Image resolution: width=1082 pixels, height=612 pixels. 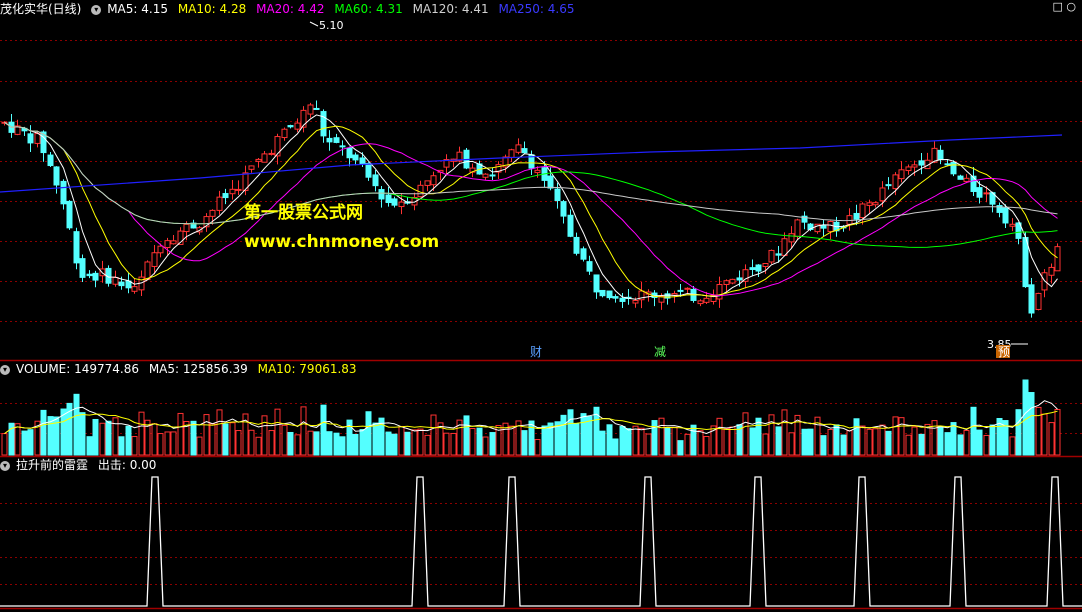 I want to click on volume-settings-icon: ▾, so click(x=5, y=369).